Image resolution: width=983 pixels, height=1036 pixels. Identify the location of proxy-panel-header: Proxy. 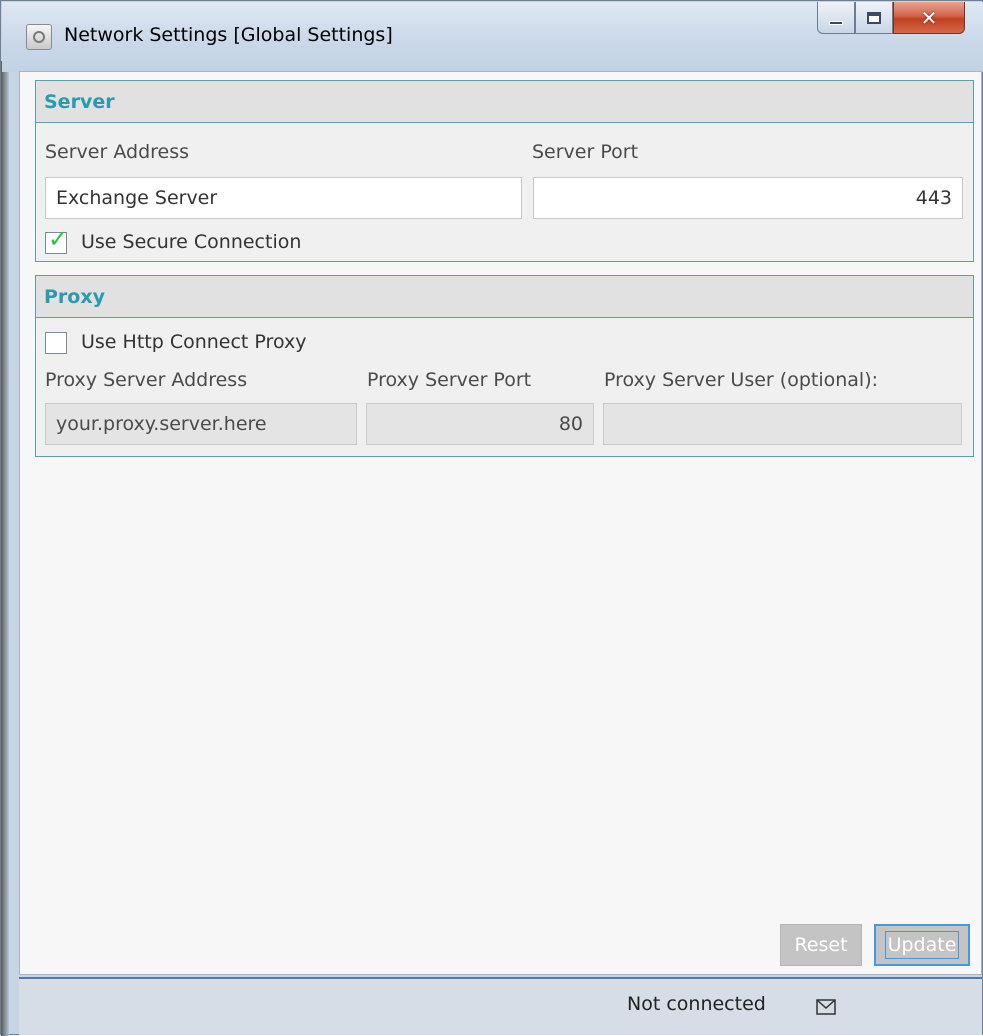
(504, 297).